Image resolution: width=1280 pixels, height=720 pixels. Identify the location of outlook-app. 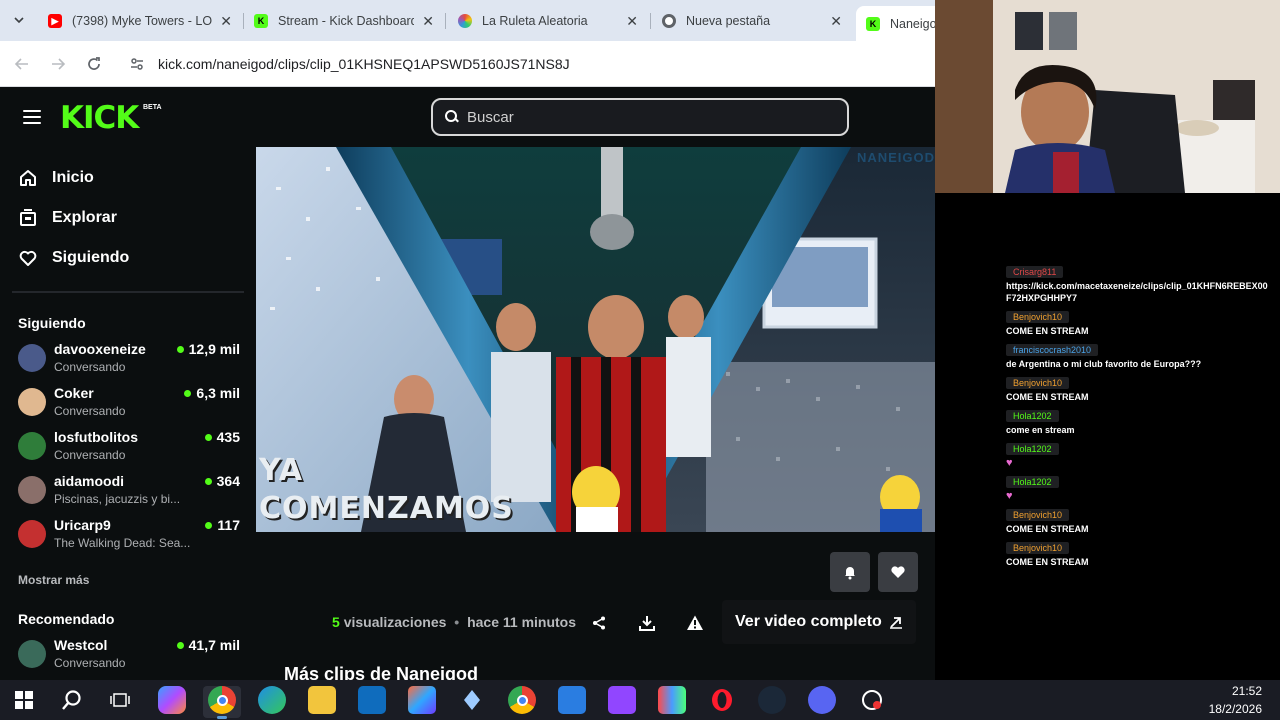
(372, 700).